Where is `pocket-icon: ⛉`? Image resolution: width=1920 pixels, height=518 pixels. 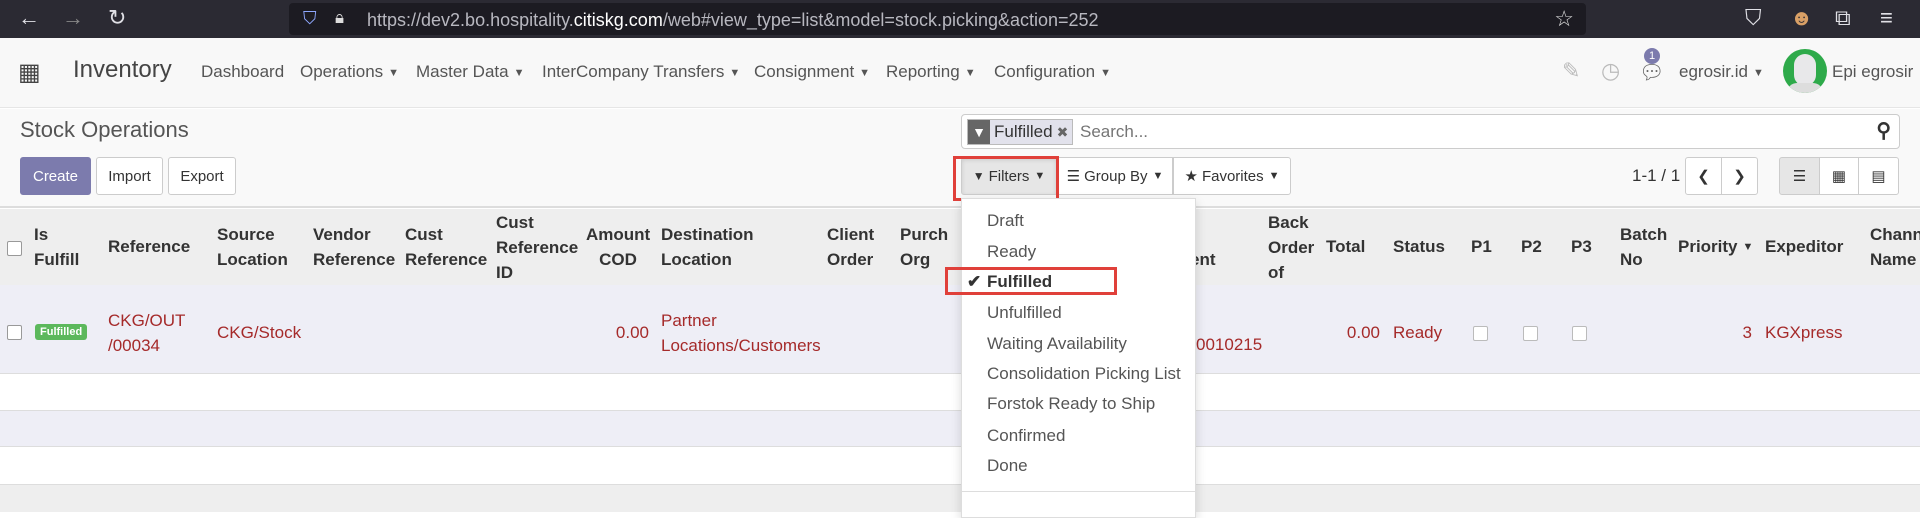 pocket-icon: ⛉ is located at coordinates (1753, 18).